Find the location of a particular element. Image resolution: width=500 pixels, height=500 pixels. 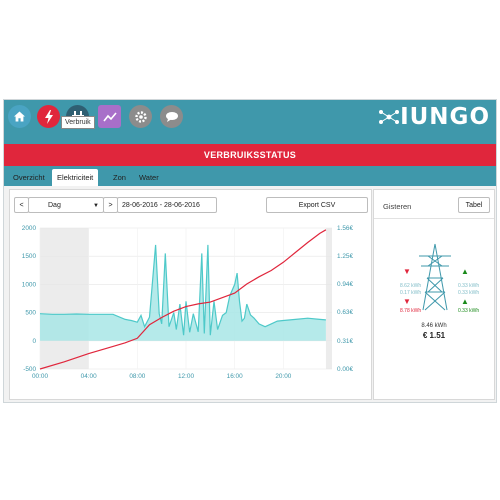

export-total: 0.33 kWh is located at coordinates (469, 311).